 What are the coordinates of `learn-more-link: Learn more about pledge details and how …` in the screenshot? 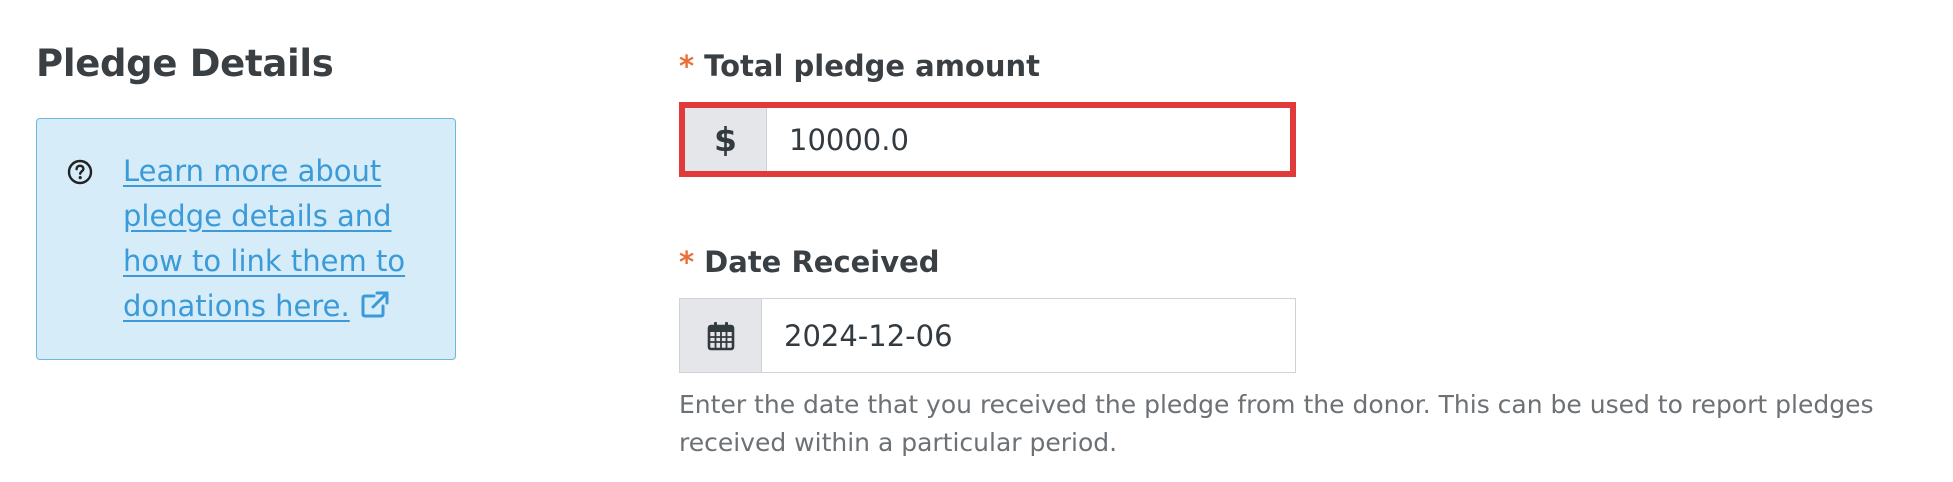 It's located at (279, 239).